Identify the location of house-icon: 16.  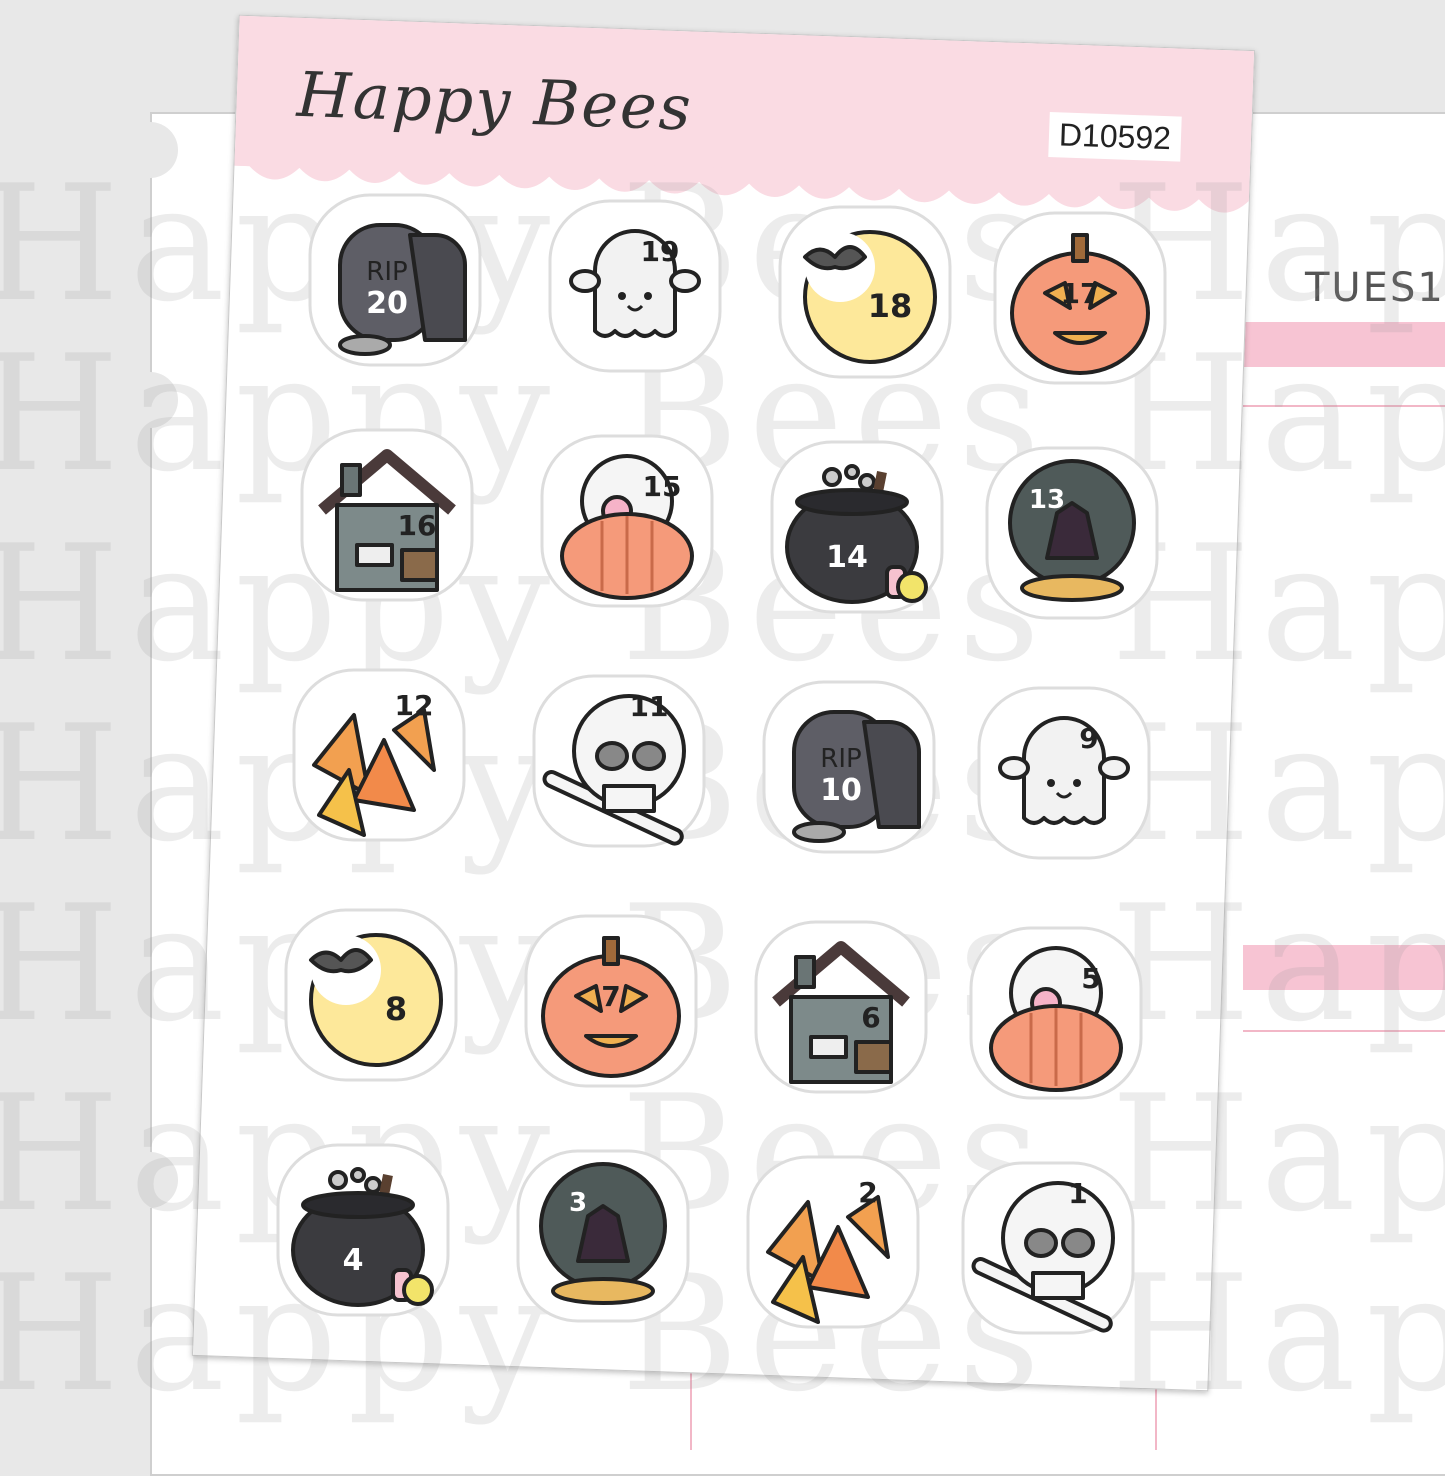
(387, 515).